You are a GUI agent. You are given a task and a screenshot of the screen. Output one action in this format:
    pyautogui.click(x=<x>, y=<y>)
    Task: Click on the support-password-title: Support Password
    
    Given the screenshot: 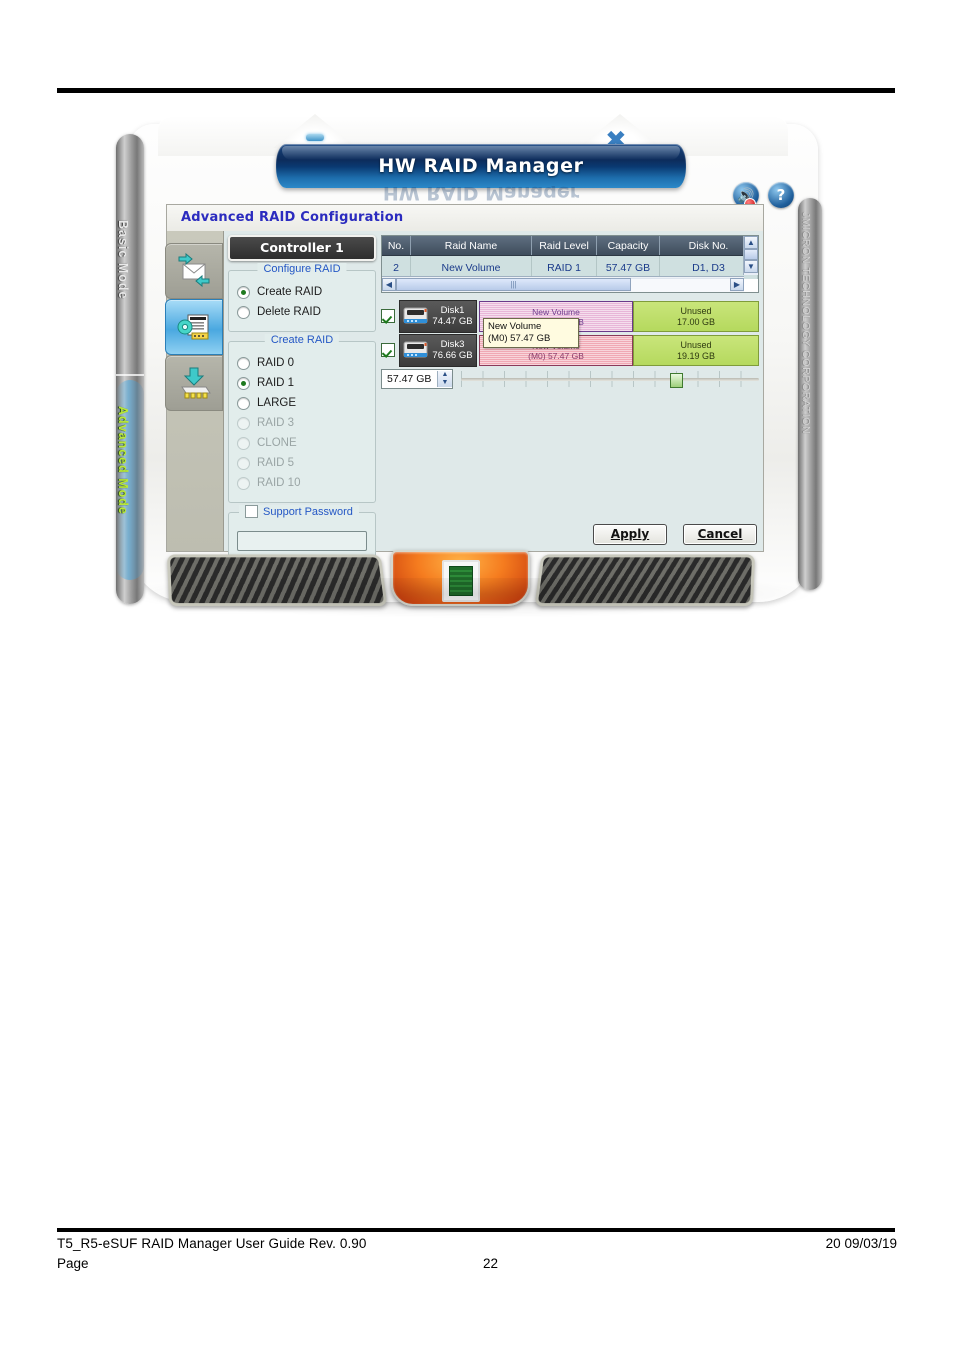 What is the action you would take?
    pyautogui.click(x=299, y=511)
    